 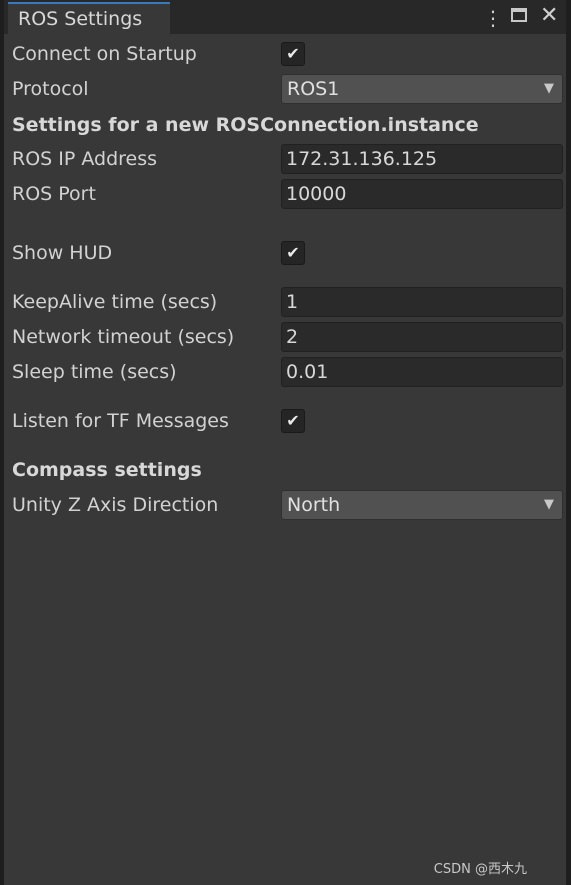 What do you see at coordinates (422, 302) in the screenshot?
I see `keepalive-input: 1` at bounding box center [422, 302].